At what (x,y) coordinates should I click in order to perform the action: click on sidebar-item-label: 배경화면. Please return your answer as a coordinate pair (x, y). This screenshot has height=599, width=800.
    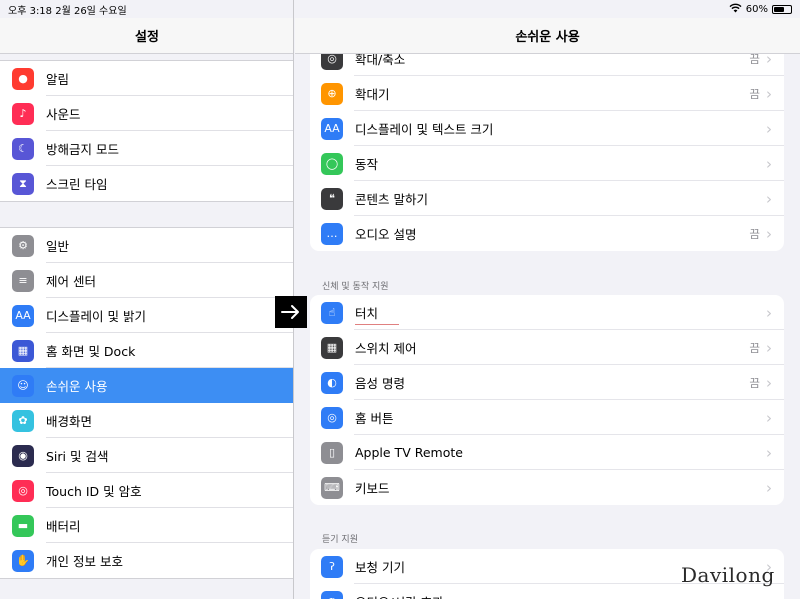
    Looking at the image, I should click on (69, 421).